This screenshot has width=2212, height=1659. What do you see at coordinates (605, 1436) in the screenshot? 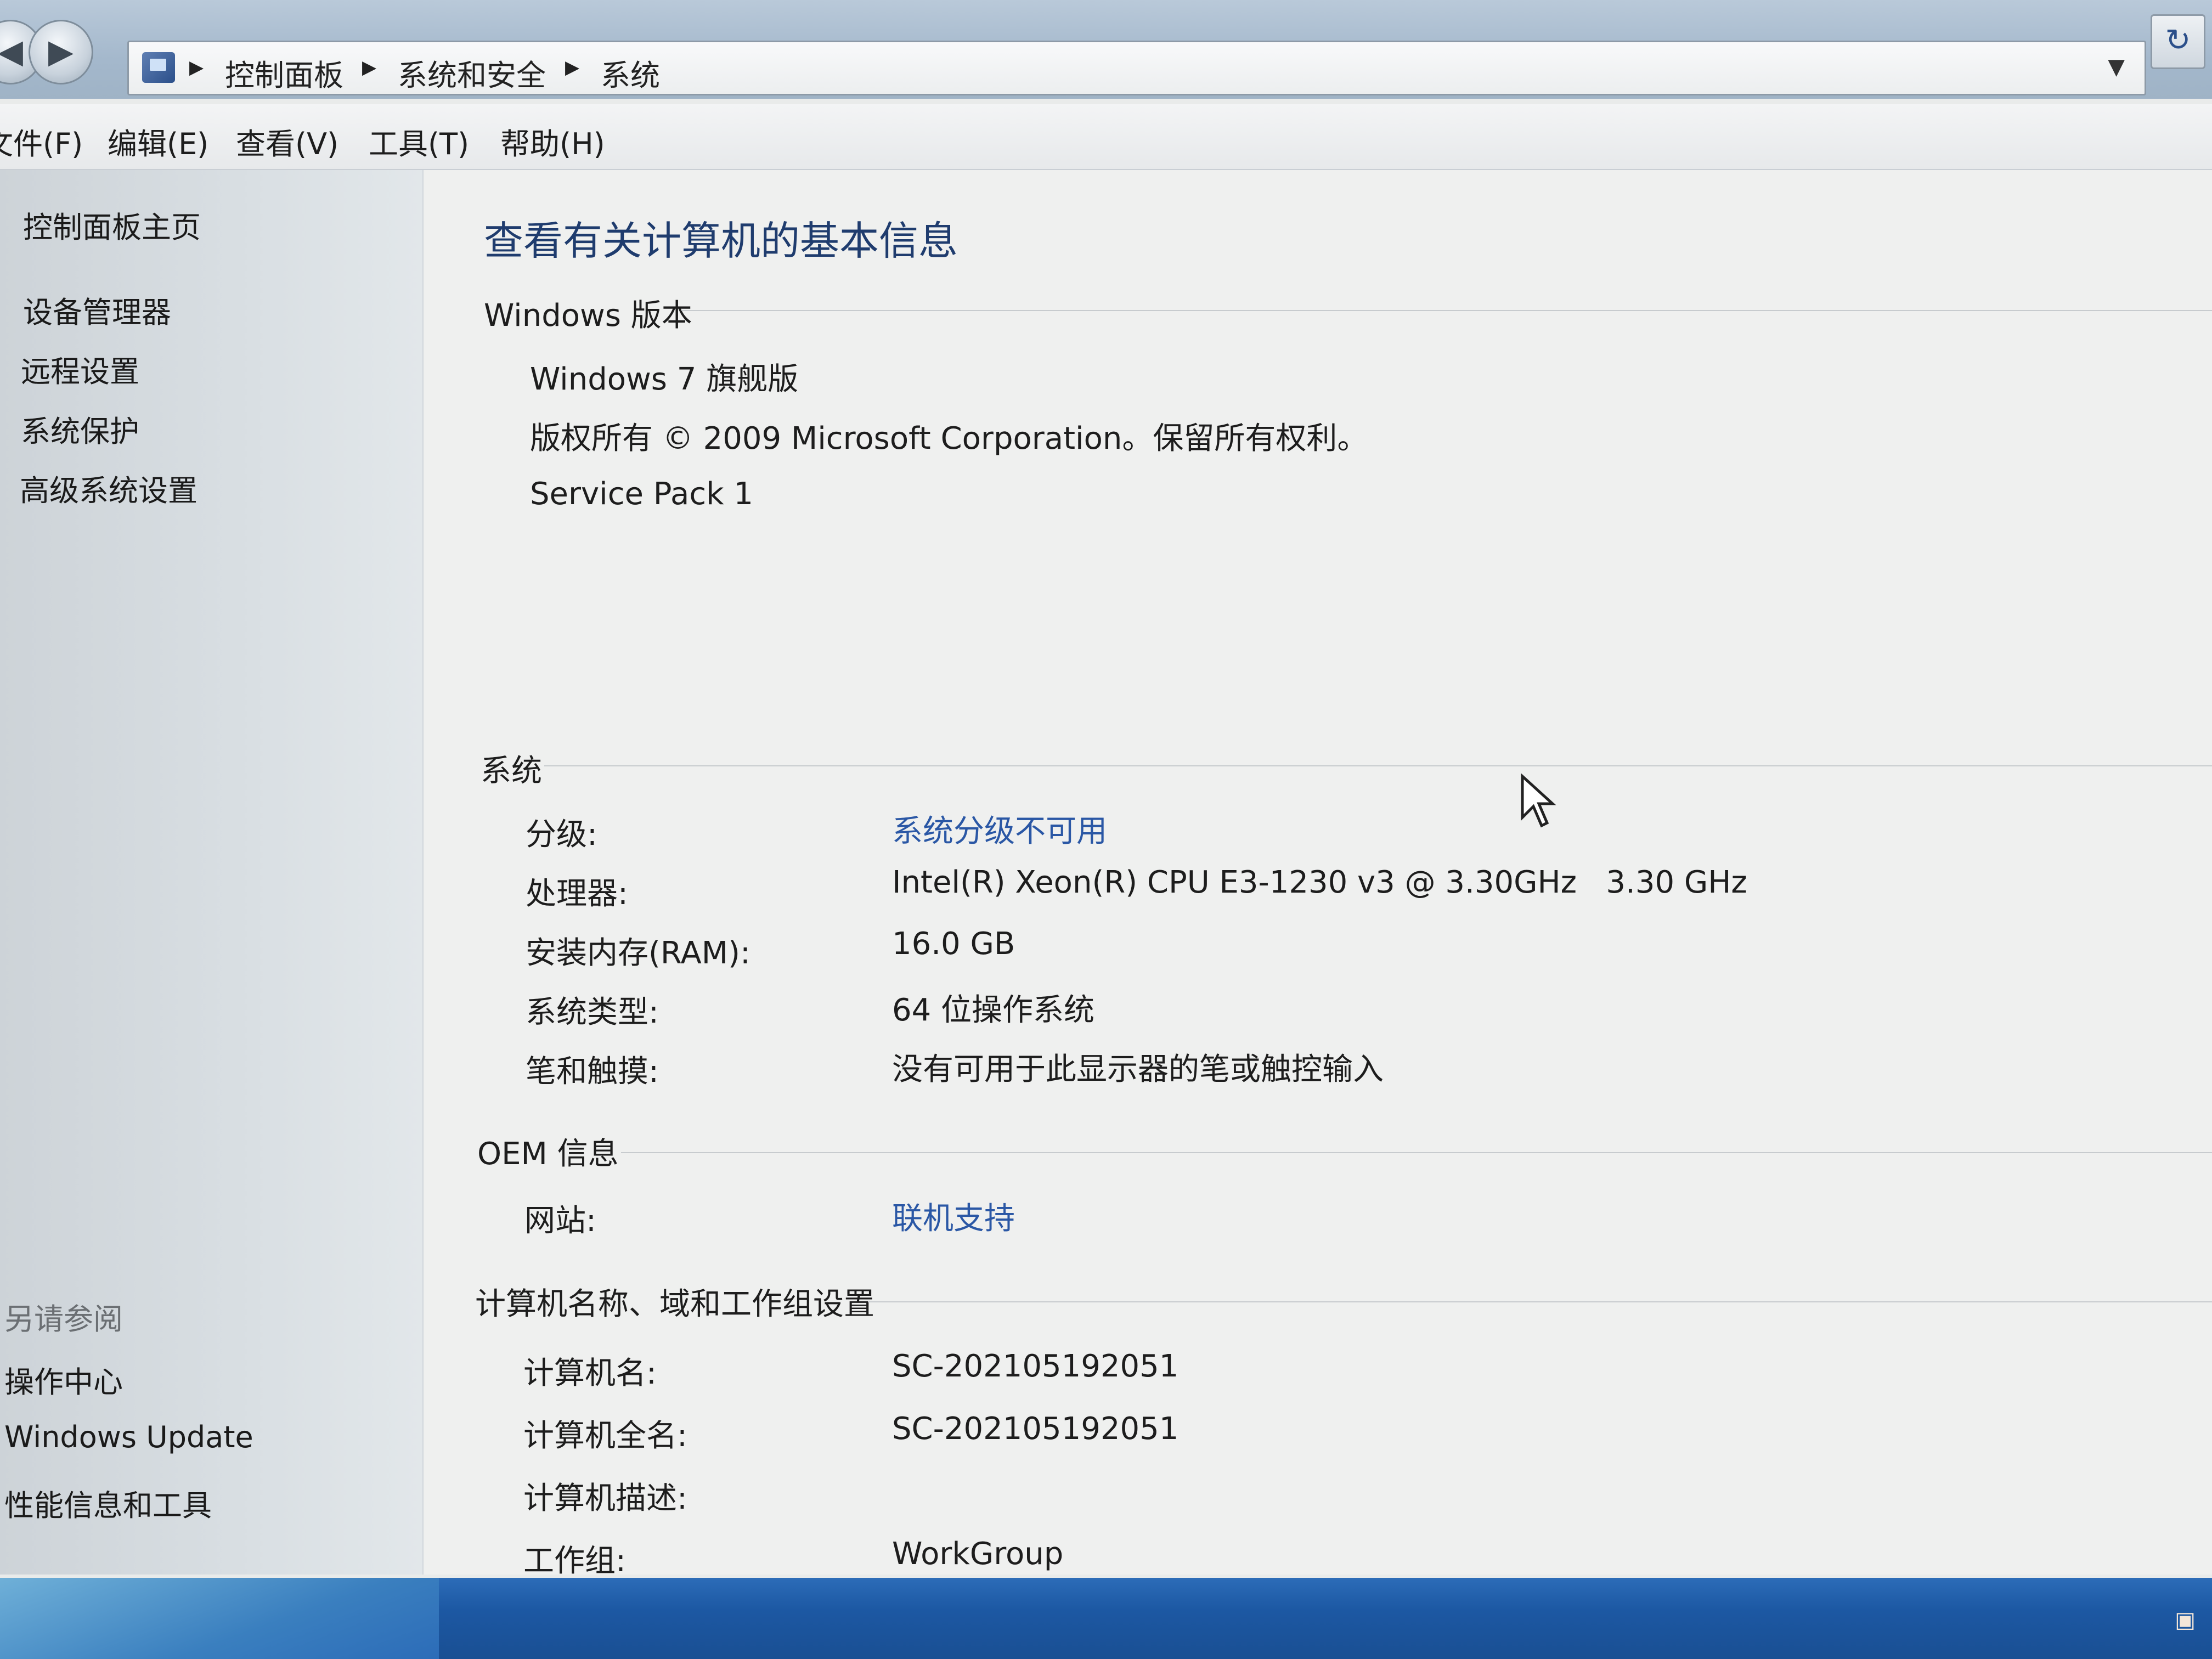
I see `full-computer-name-label: 计算机全名:` at bounding box center [605, 1436].